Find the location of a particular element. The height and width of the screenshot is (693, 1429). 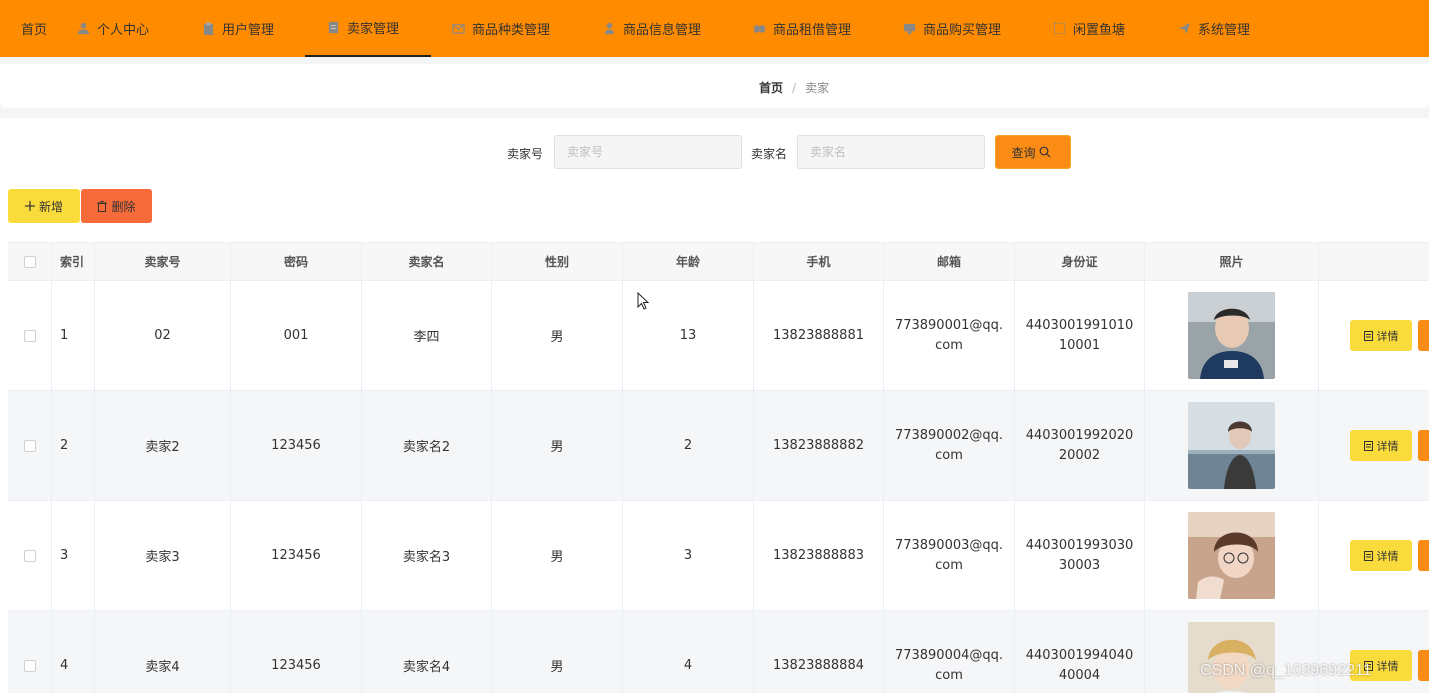

delete-label: 删除 is located at coordinates (123, 206).